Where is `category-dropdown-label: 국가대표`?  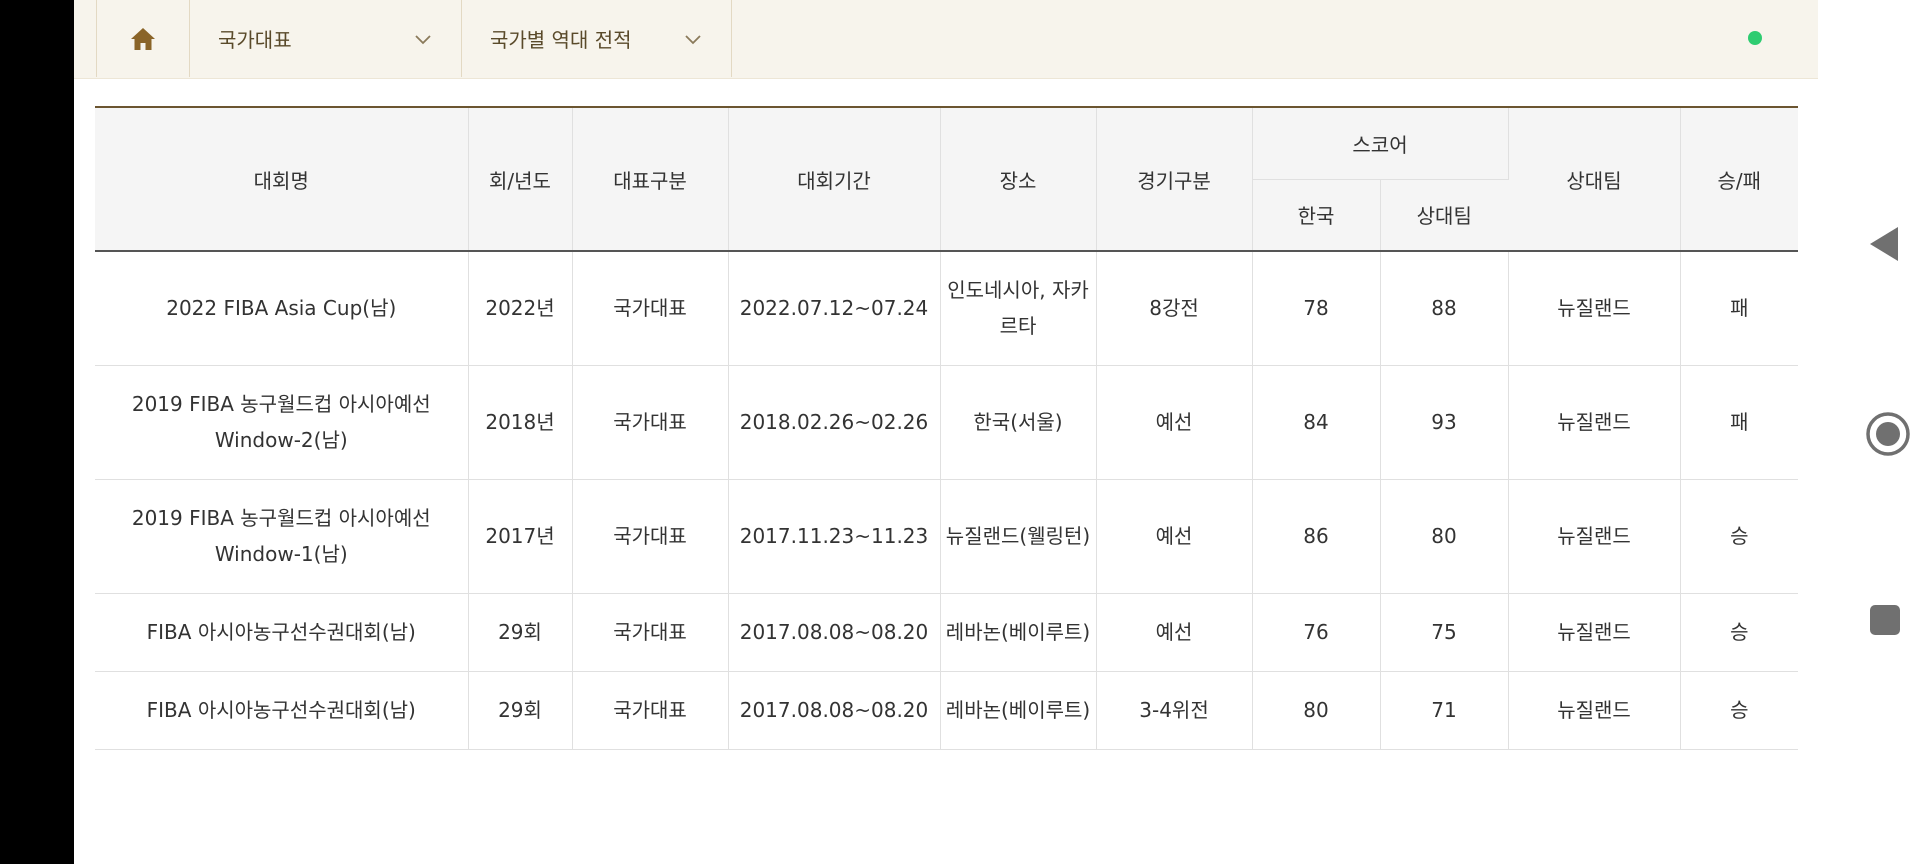
category-dropdown-label: 국가대표 is located at coordinates (255, 40).